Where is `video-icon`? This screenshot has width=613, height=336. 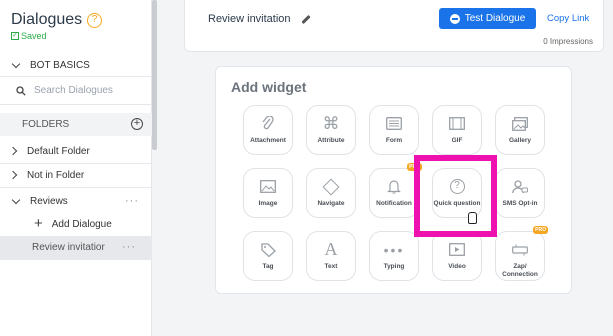 video-icon is located at coordinates (457, 249).